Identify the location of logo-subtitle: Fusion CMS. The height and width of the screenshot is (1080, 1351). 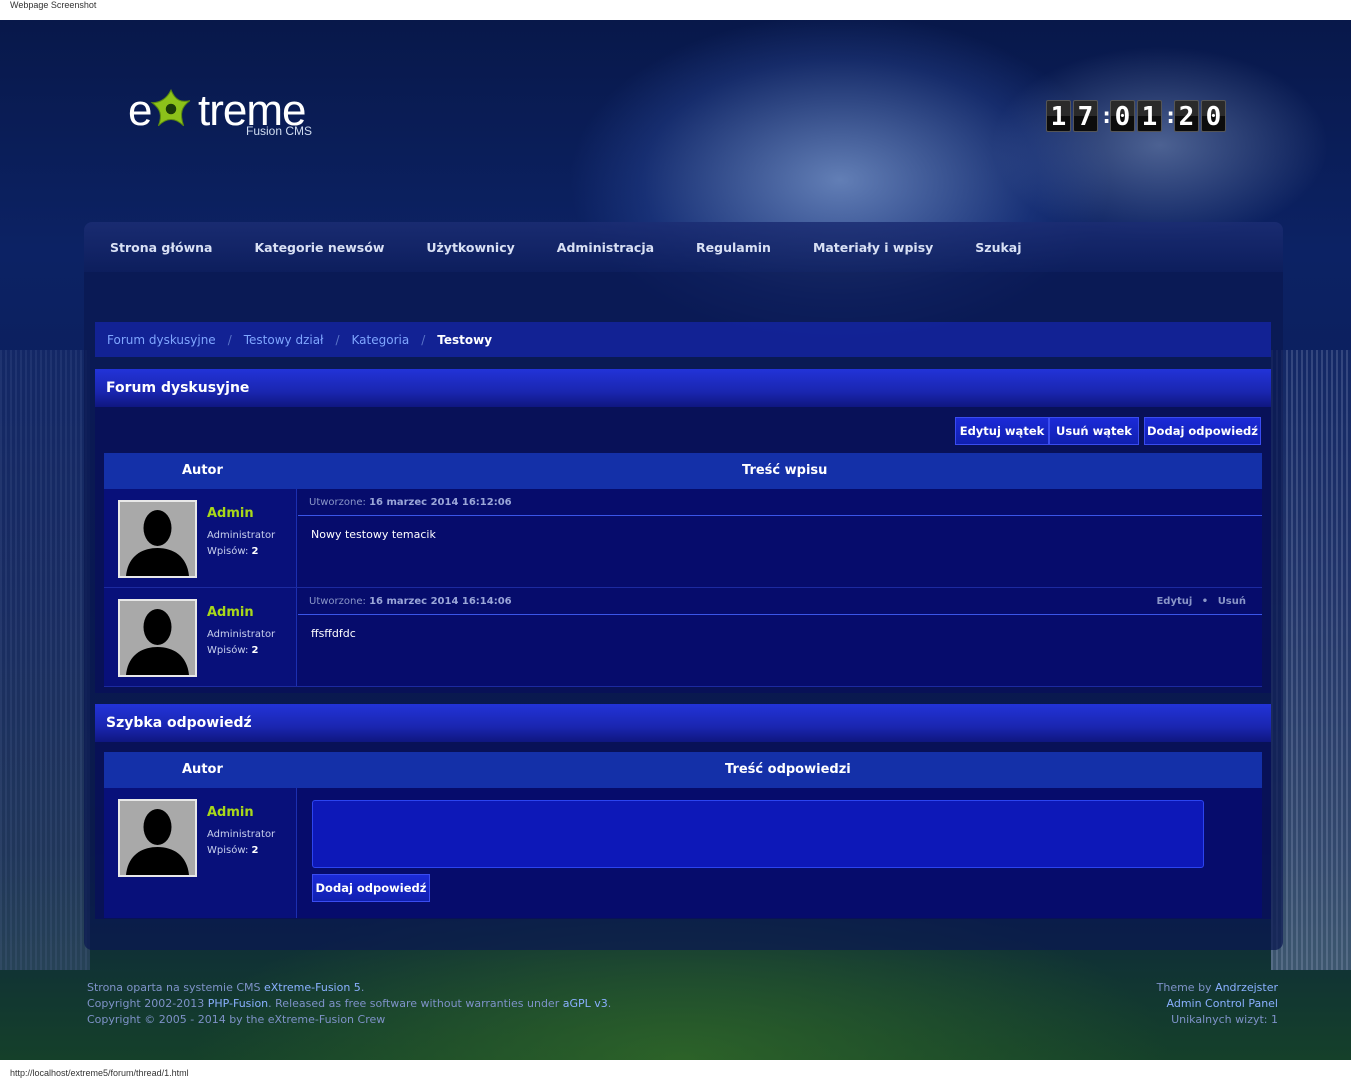
(279, 131).